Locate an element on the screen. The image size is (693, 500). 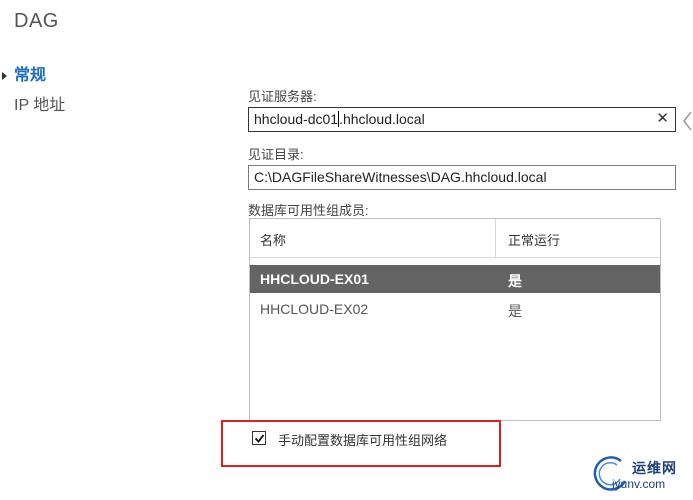
column-header-name: 名称 is located at coordinates (273, 239).